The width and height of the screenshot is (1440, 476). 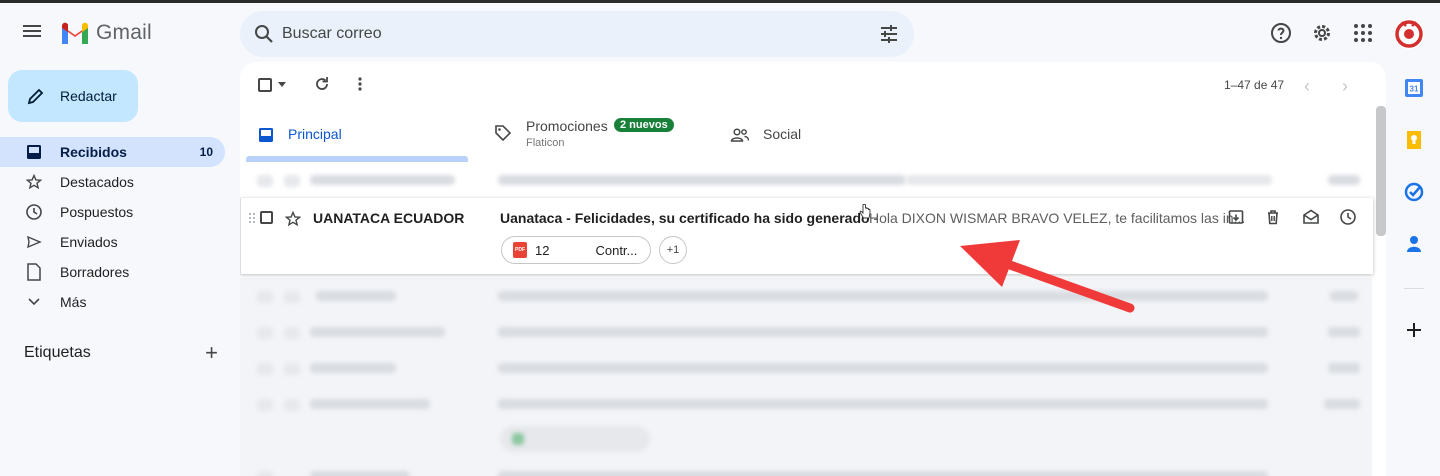 I want to click on header: Gmail, so click(x=720, y=33).